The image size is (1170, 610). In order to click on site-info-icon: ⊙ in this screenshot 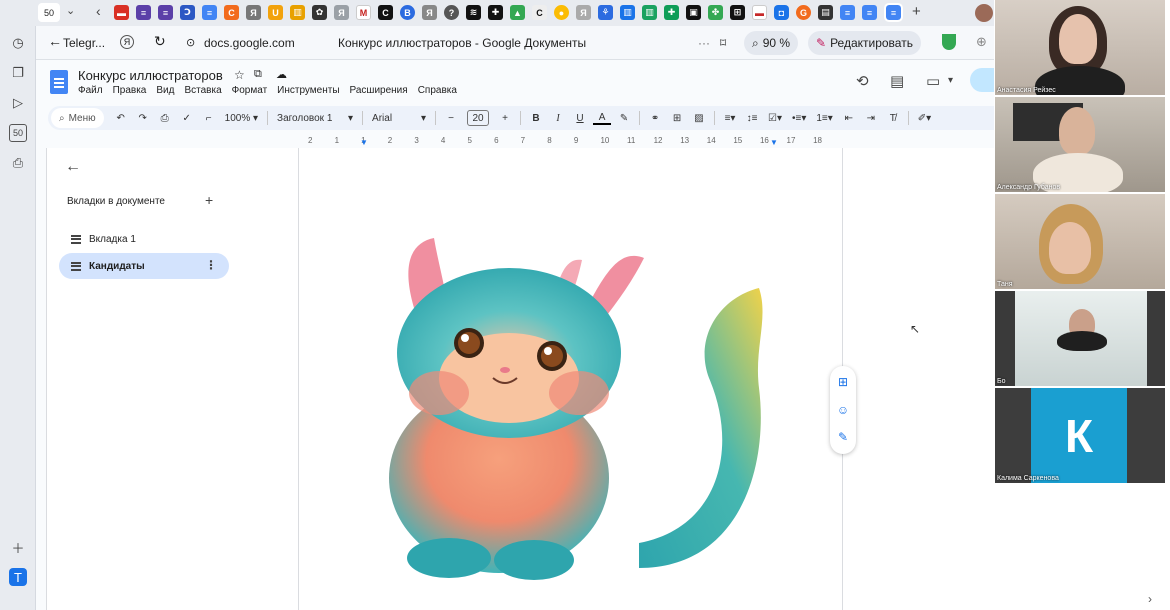, I will do `click(190, 42)`.